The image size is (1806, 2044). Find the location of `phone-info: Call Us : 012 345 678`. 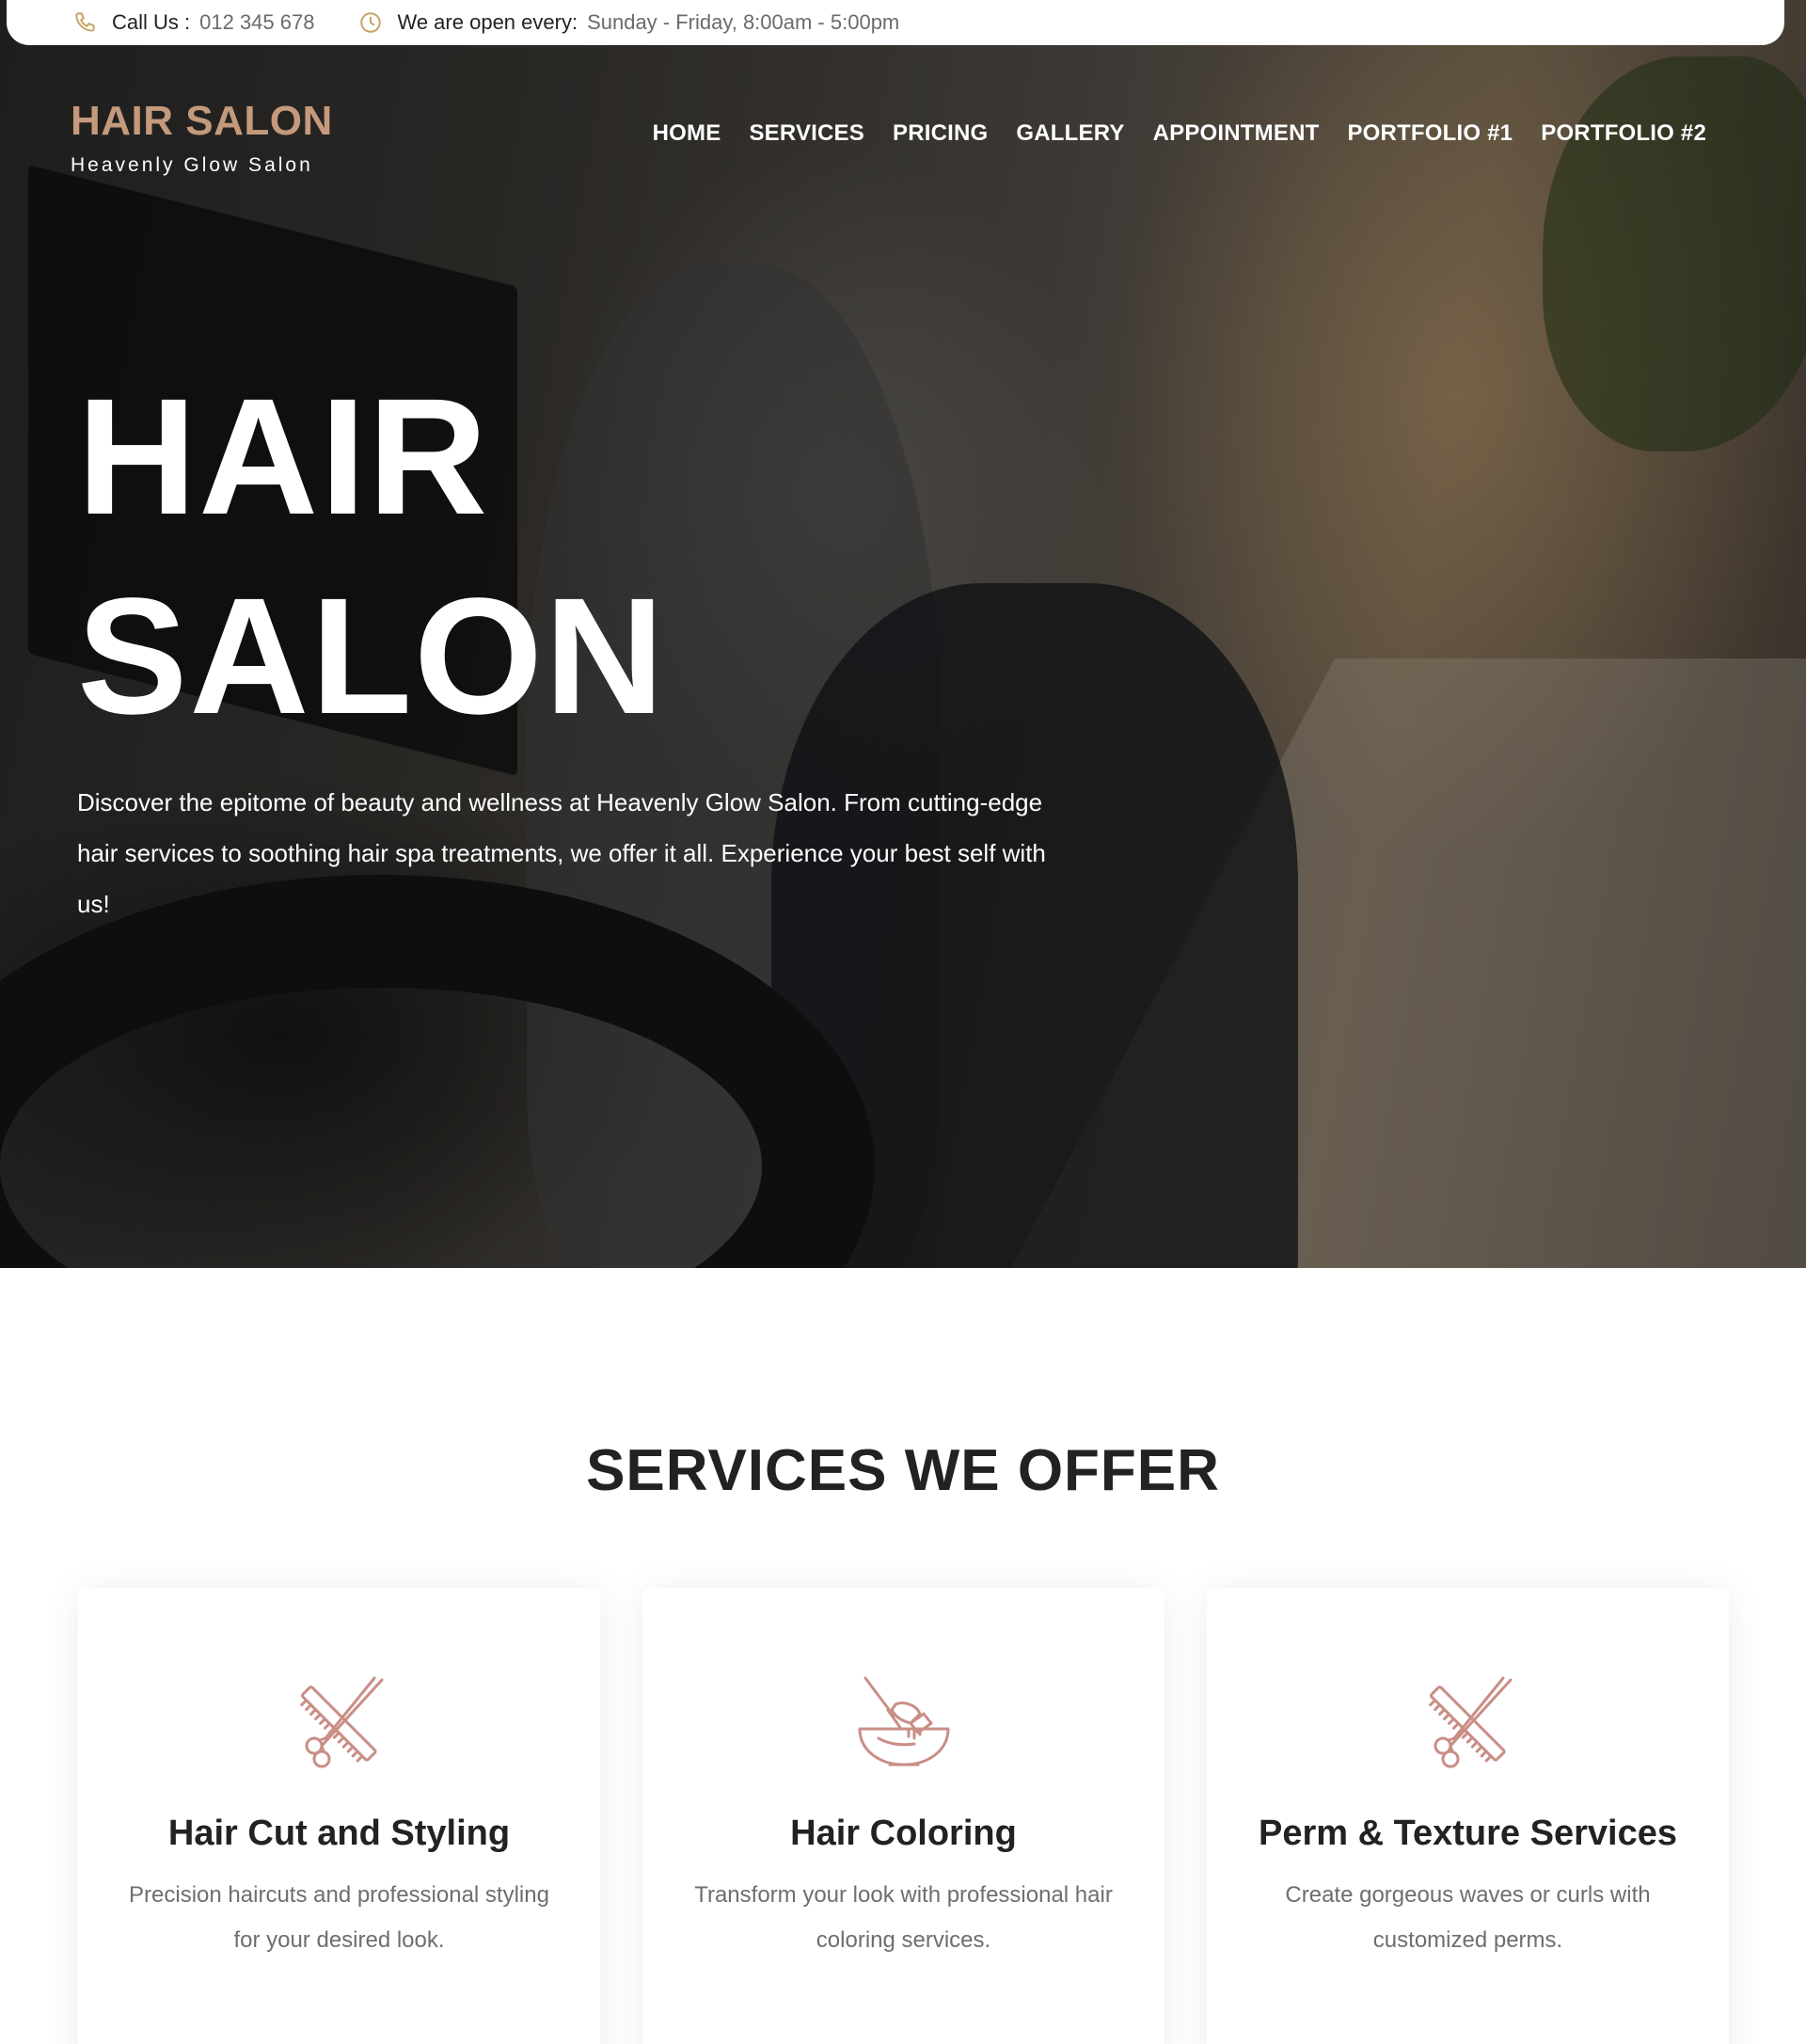

phone-info: Call Us : 012 345 678 is located at coordinates (193, 22).